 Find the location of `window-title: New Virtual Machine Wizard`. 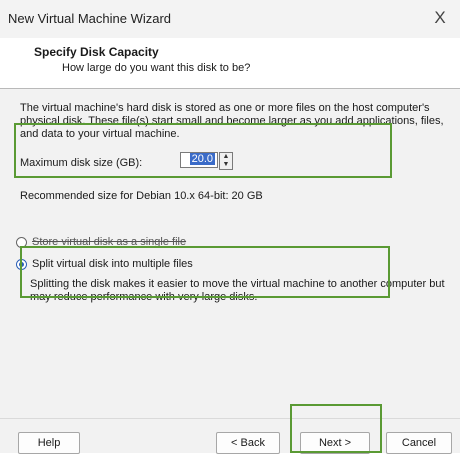

window-title: New Virtual Machine Wizard is located at coordinates (90, 18).